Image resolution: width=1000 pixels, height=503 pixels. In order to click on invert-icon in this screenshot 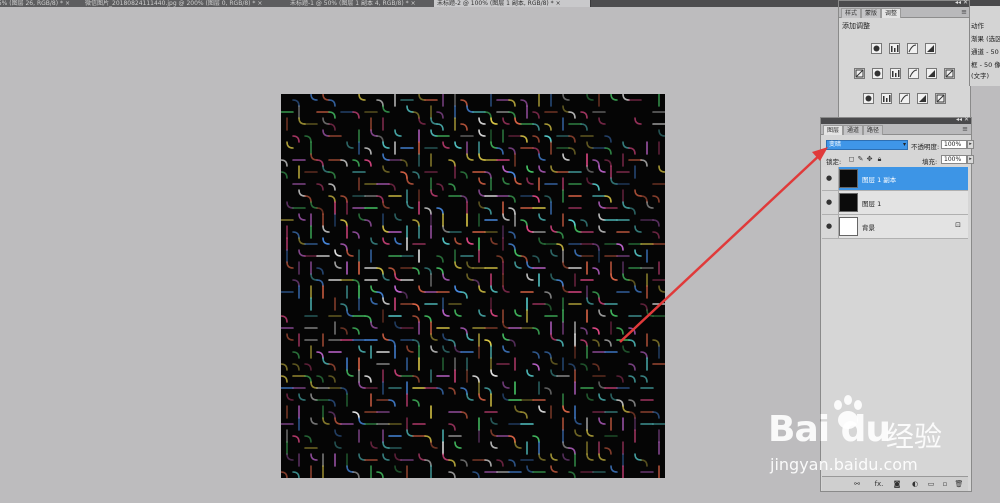, I will do `click(868, 98)`.